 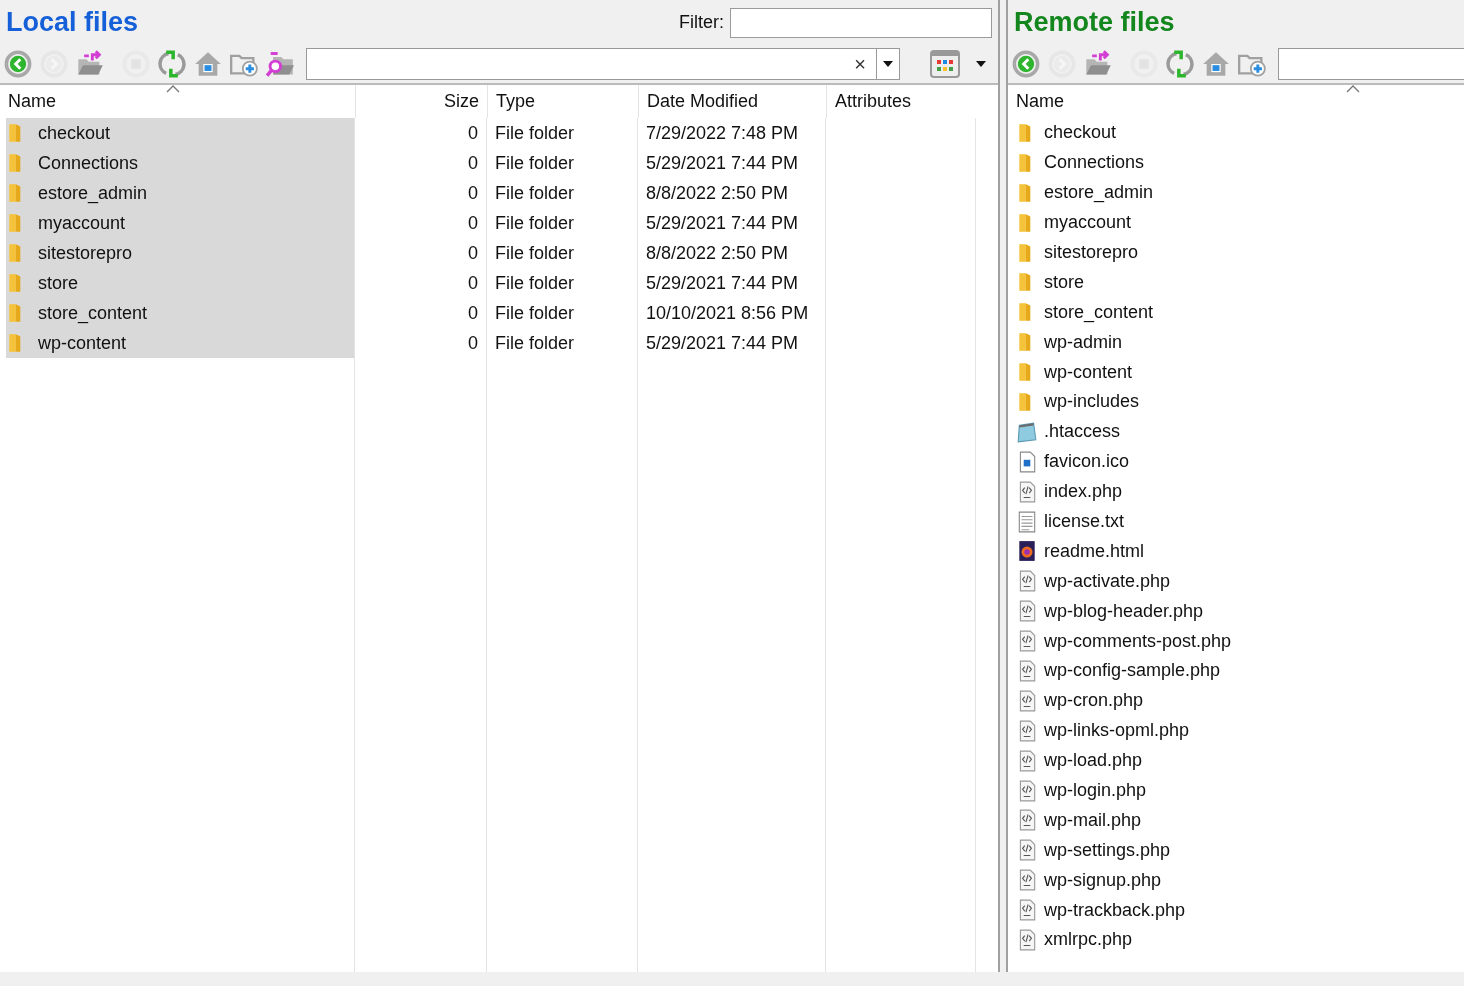 What do you see at coordinates (1103, 880) in the screenshot?
I see `file-name: wp-signup.php` at bounding box center [1103, 880].